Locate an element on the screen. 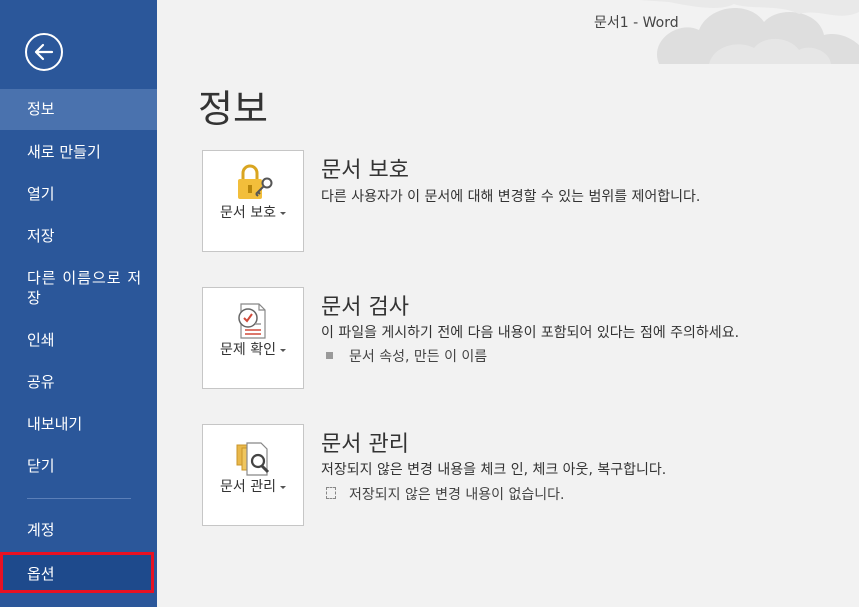  sidebar-item-export: 내보내기 is located at coordinates (78, 424).